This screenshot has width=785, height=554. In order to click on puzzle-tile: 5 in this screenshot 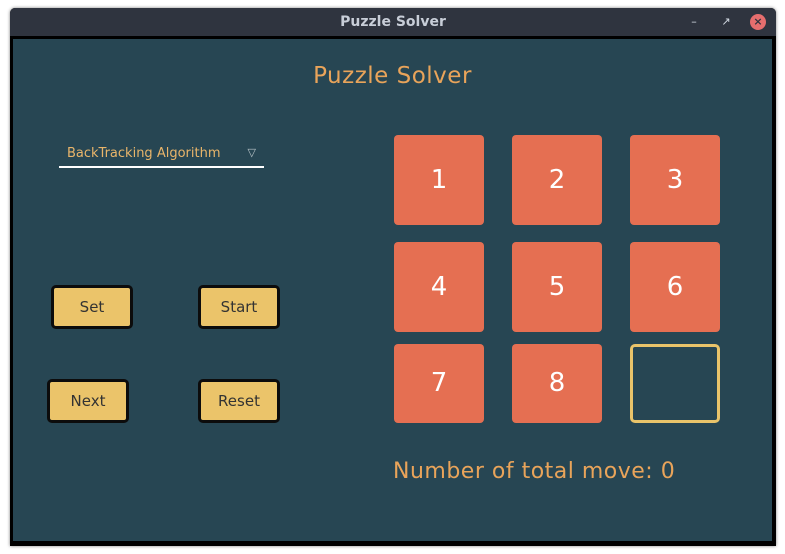, I will do `click(557, 287)`.